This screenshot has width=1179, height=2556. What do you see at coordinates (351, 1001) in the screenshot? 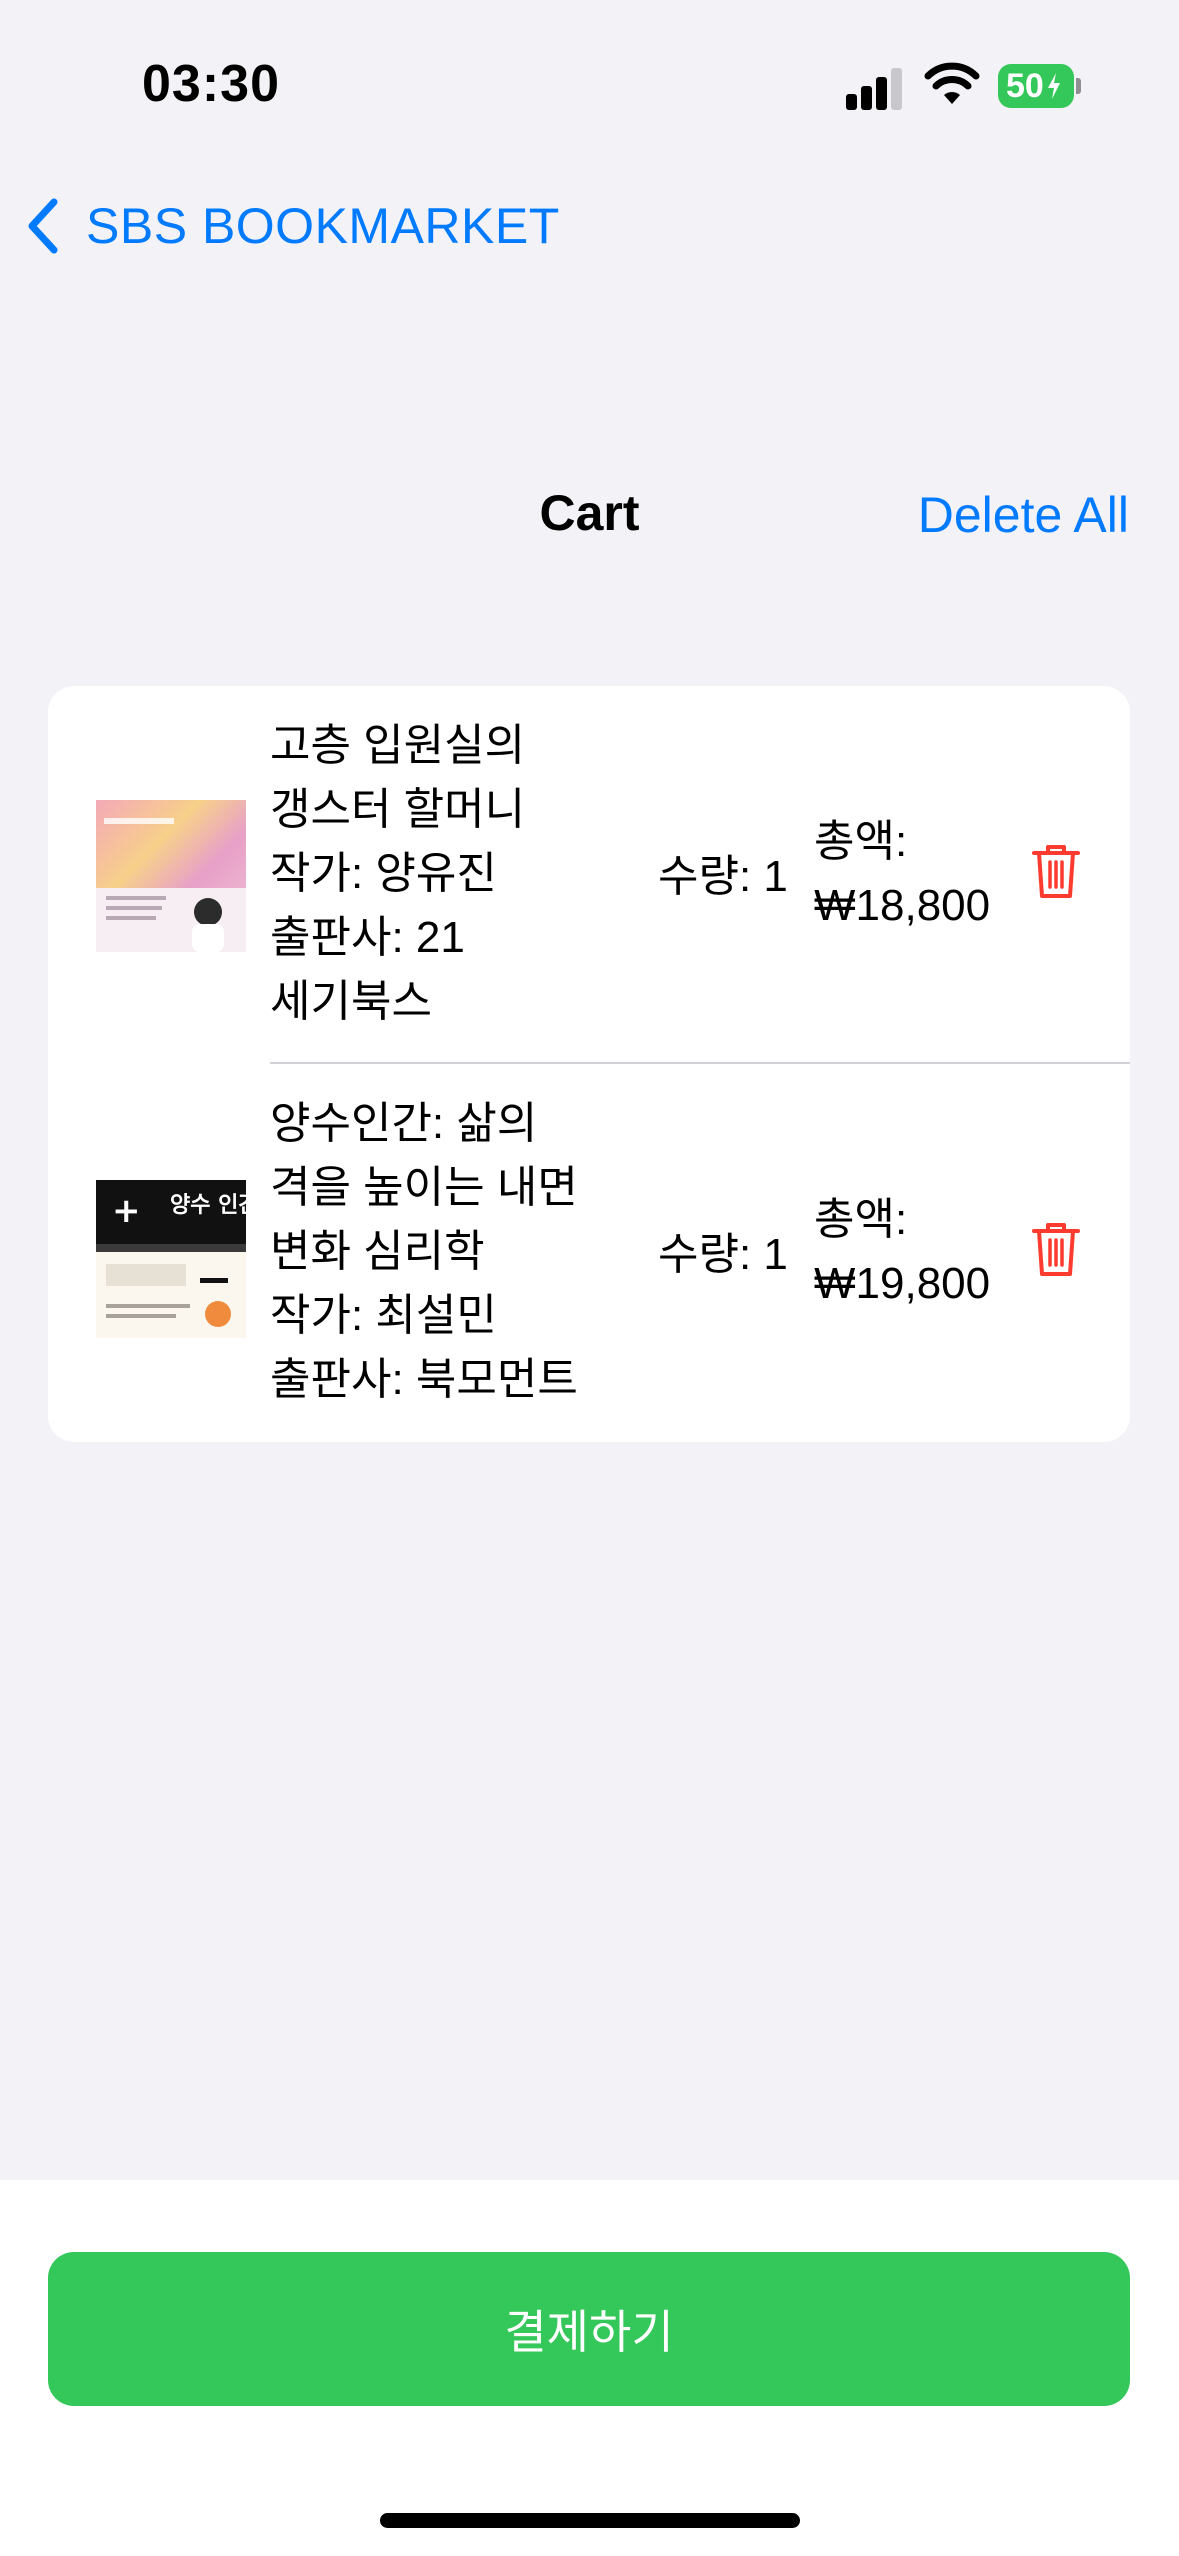
I see `item-publisher: 세기북스` at bounding box center [351, 1001].